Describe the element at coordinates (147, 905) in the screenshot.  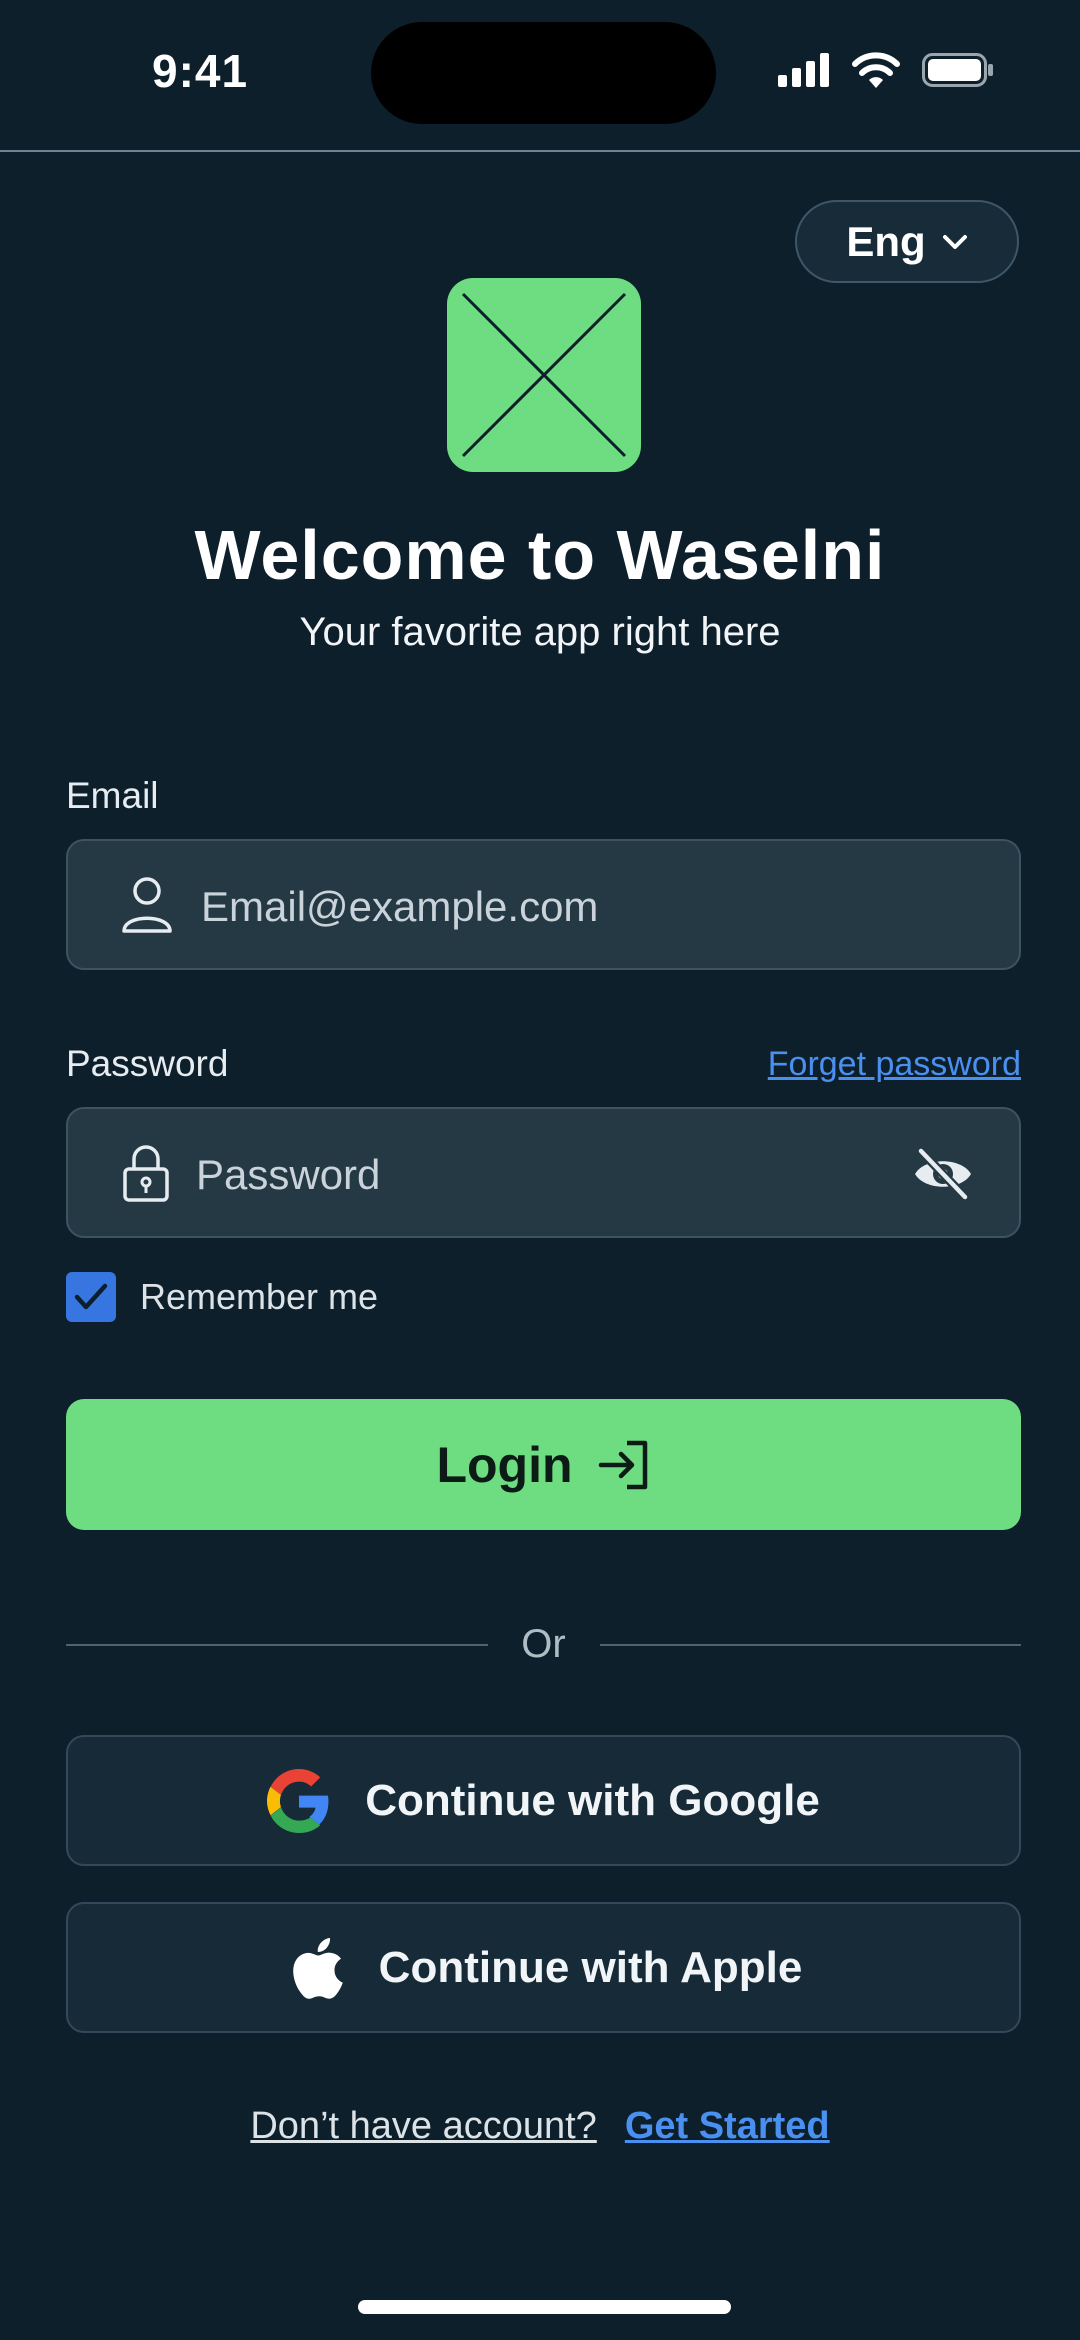
I see `user-icon` at that location.